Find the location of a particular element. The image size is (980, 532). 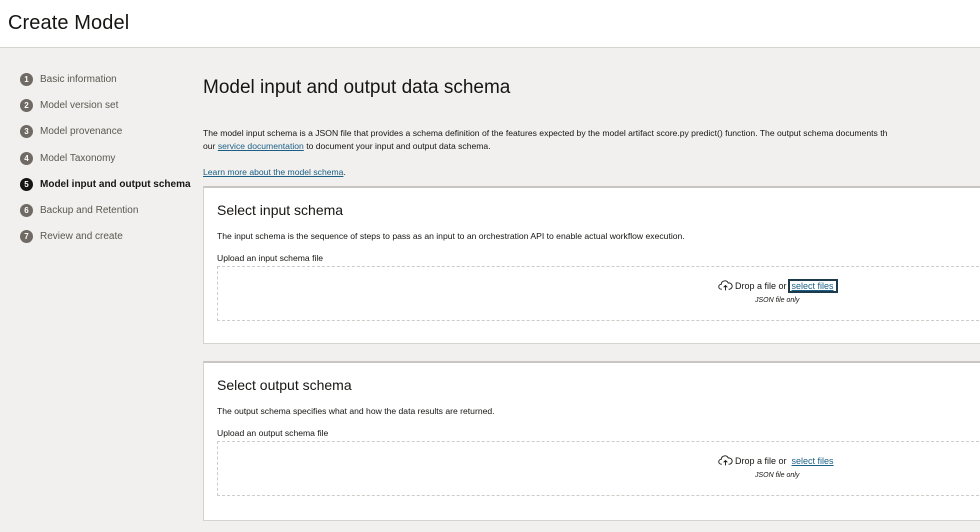

service-documentation-link: service documentation is located at coordinates (261, 146).